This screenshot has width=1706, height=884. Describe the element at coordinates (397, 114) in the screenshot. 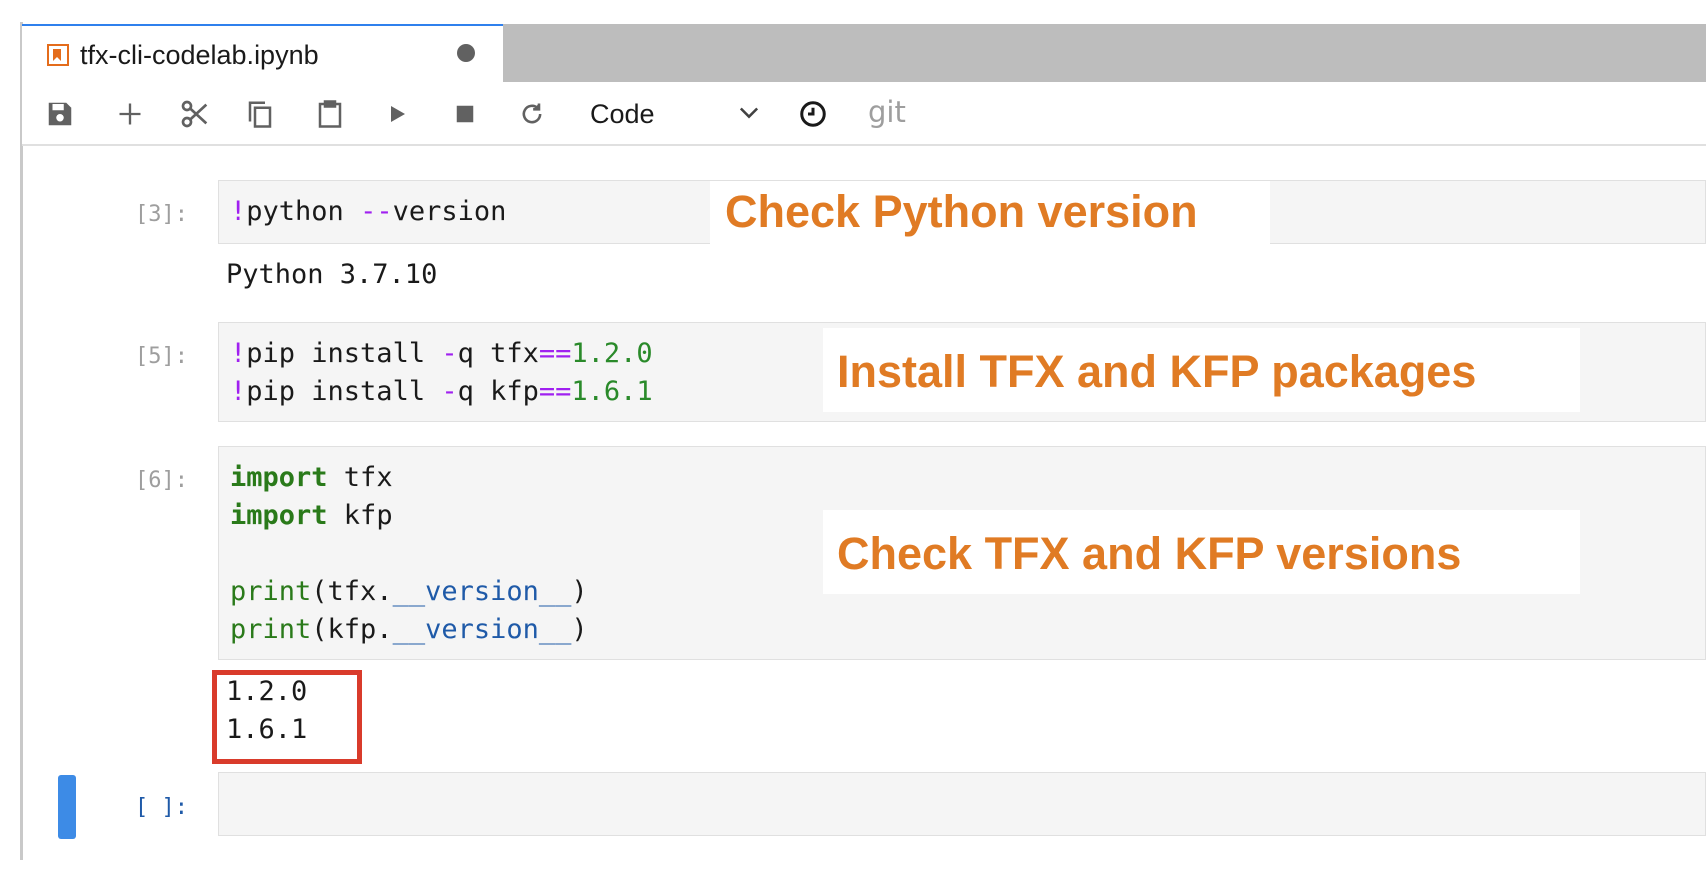

I see `run-icon` at that location.